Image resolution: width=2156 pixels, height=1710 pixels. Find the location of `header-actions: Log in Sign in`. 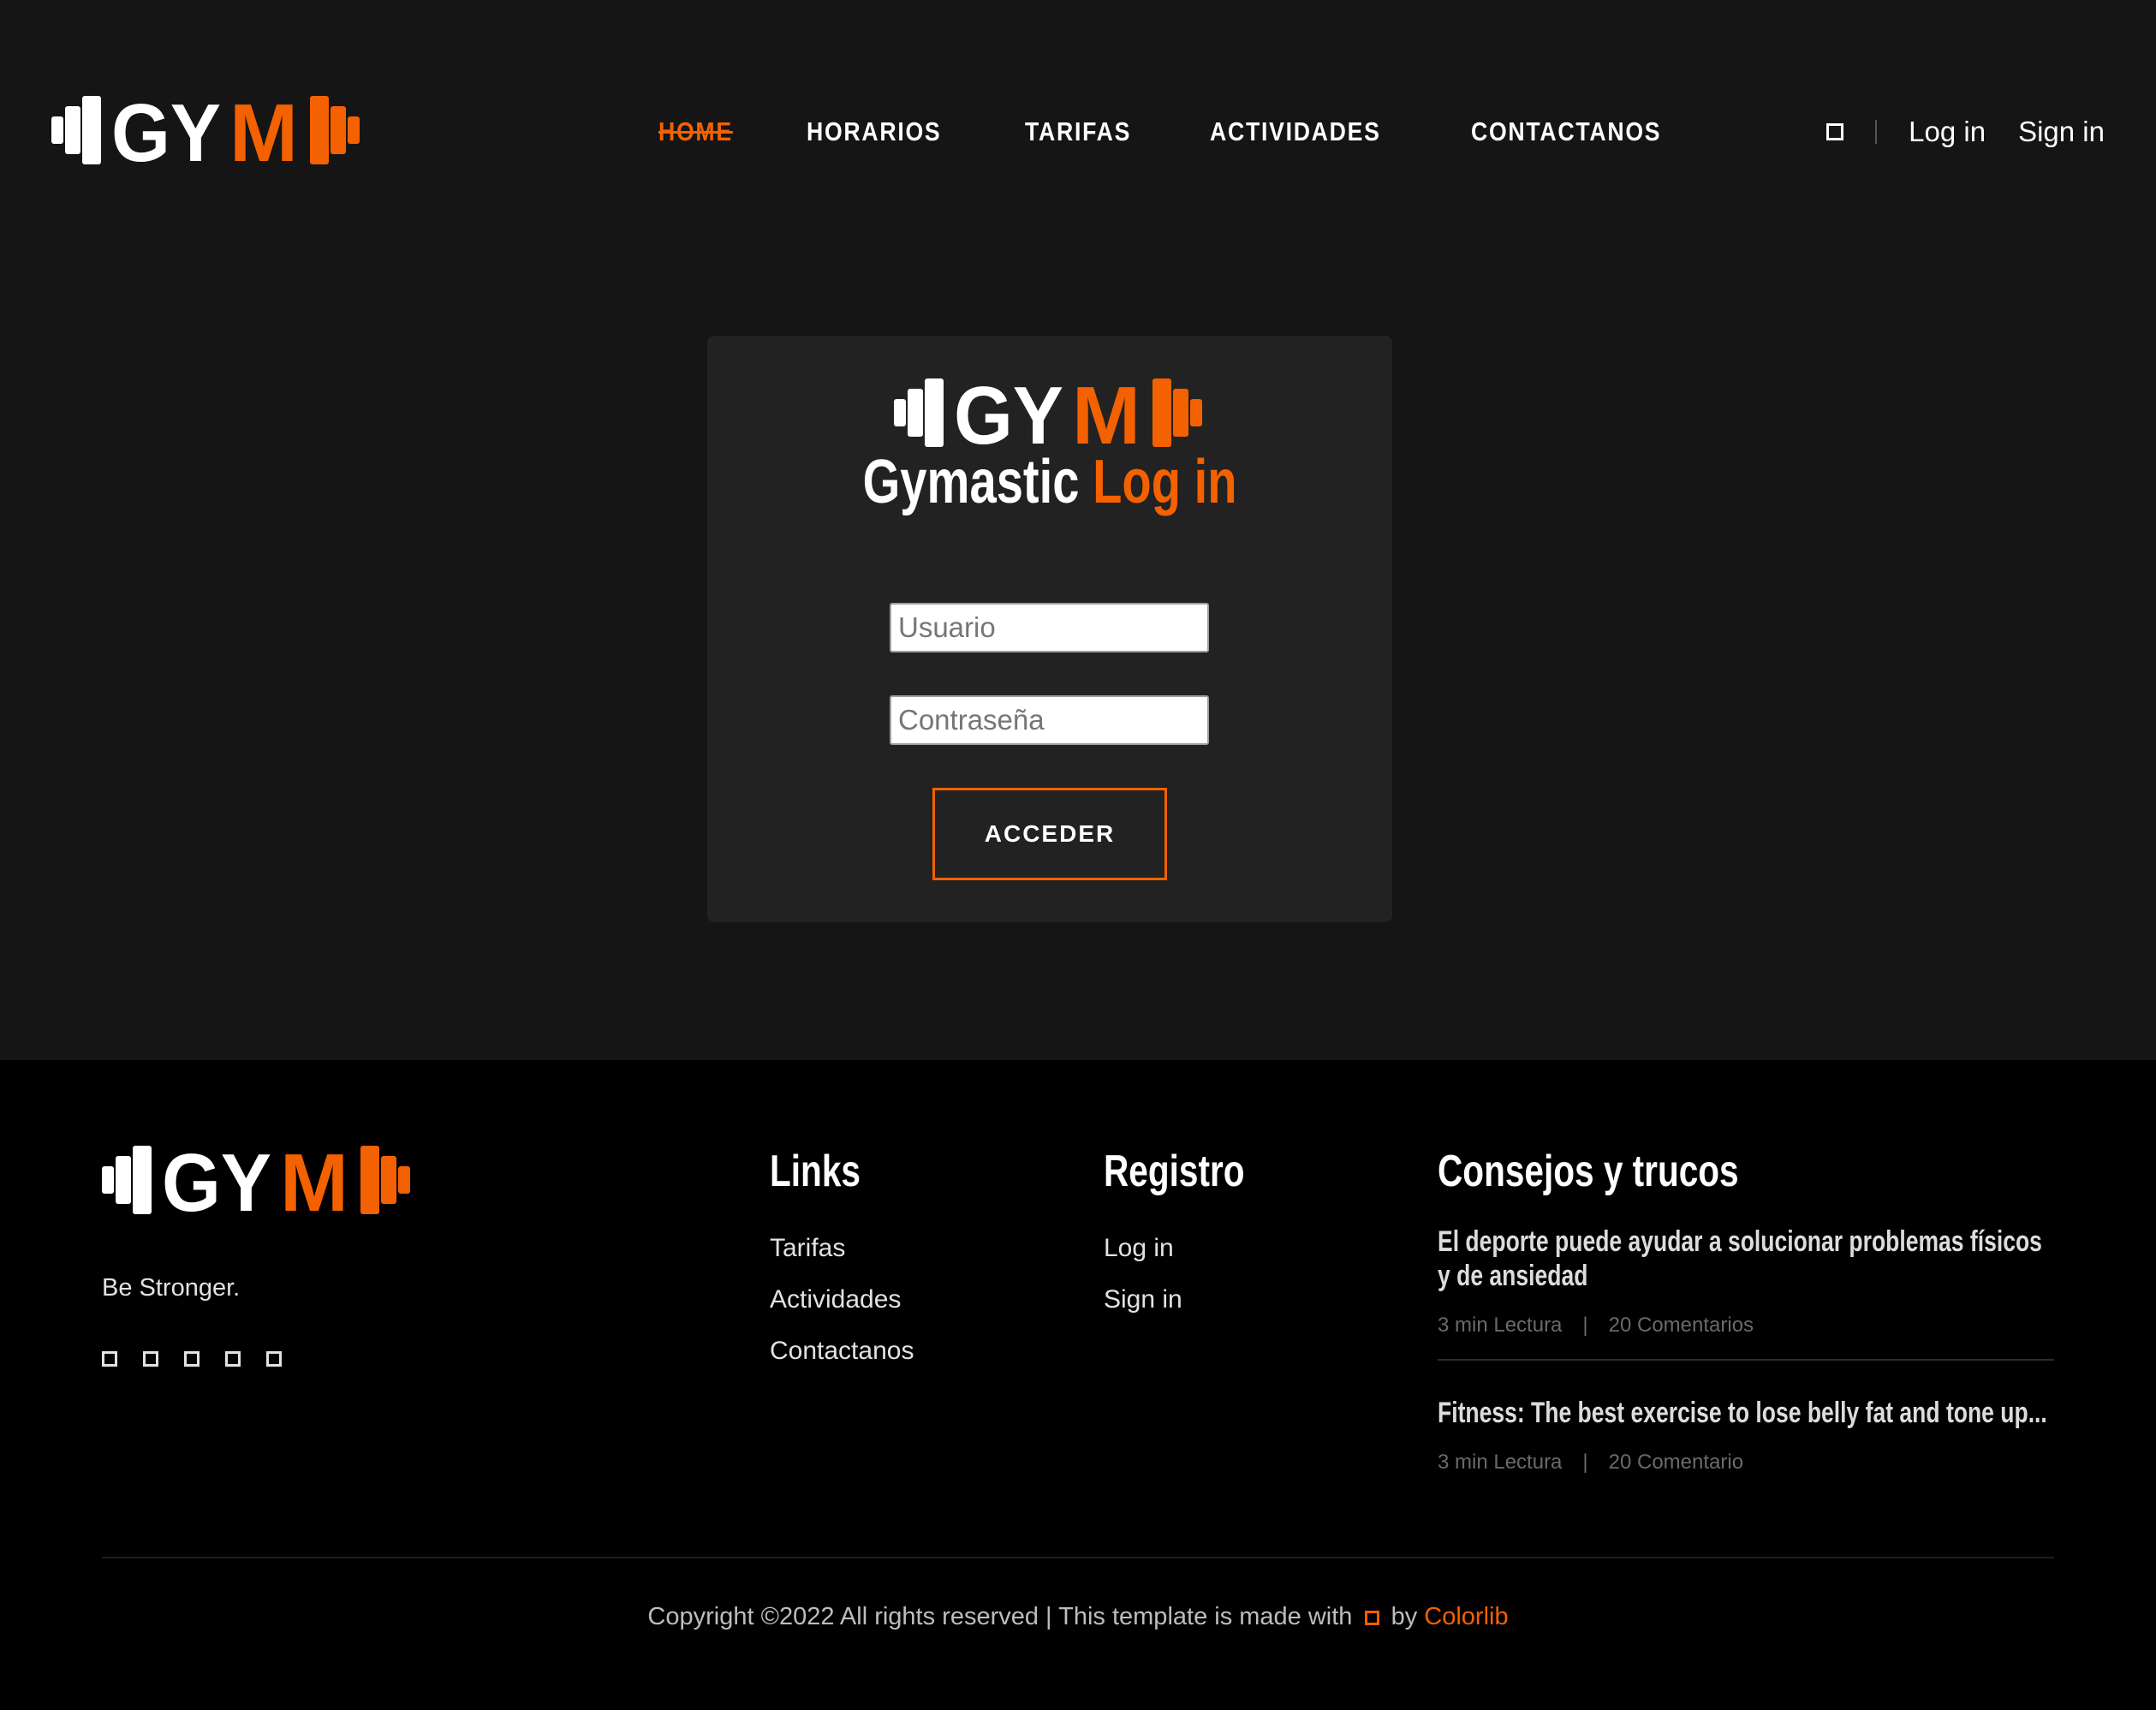

header-actions: Log in Sign in is located at coordinates (1965, 131).